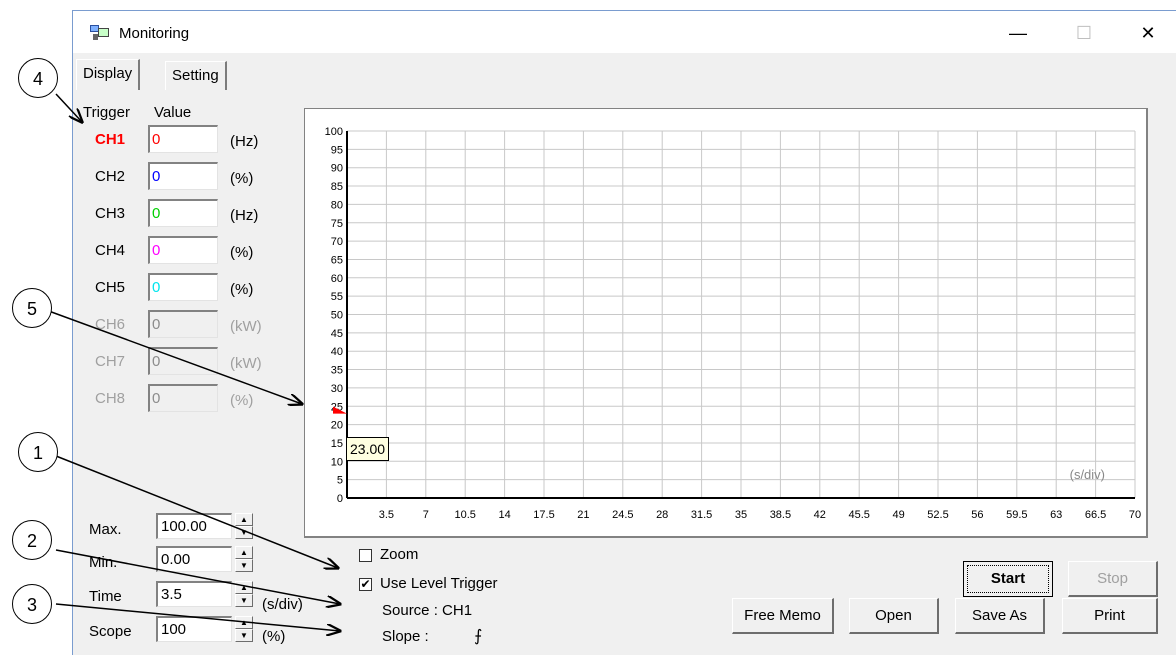 The width and height of the screenshot is (1176, 655). I want to click on slope-label: Slope :, so click(405, 636).